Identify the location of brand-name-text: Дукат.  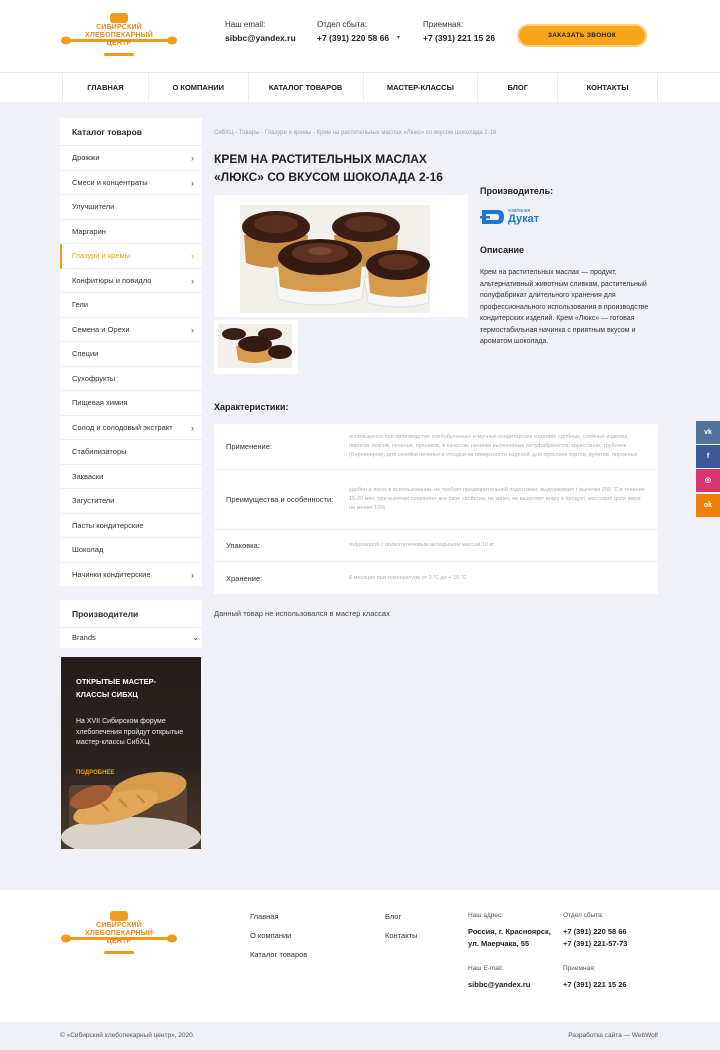
(524, 219).